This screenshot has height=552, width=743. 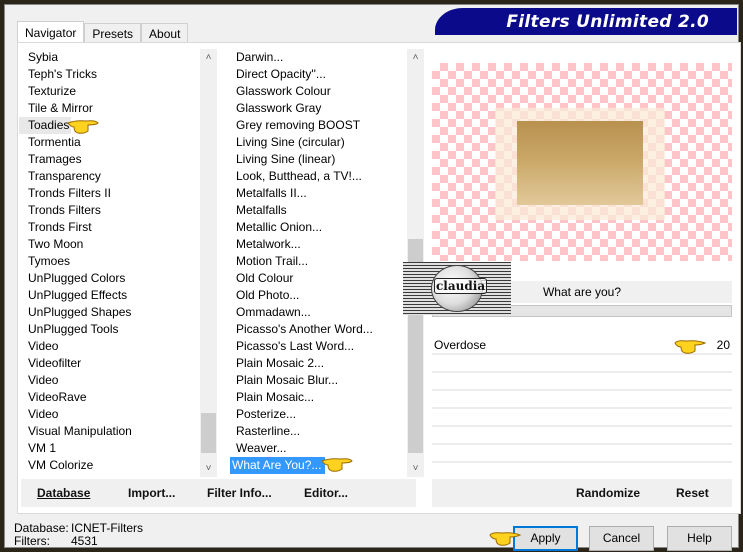 I want to click on list-item-label: Videofilter, so click(x=55, y=363).